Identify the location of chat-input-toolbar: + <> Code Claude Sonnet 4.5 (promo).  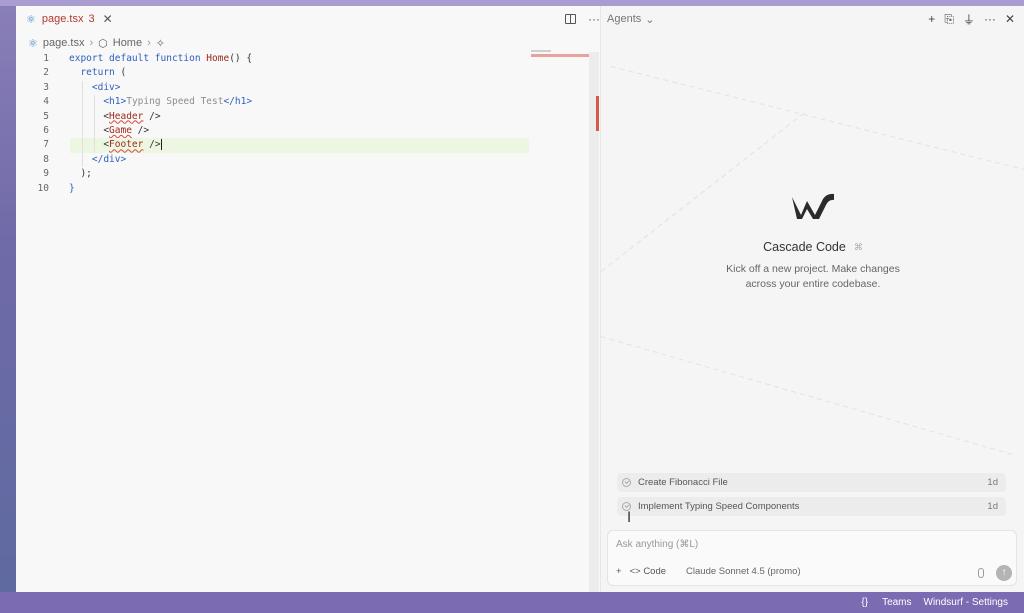
(812, 571).